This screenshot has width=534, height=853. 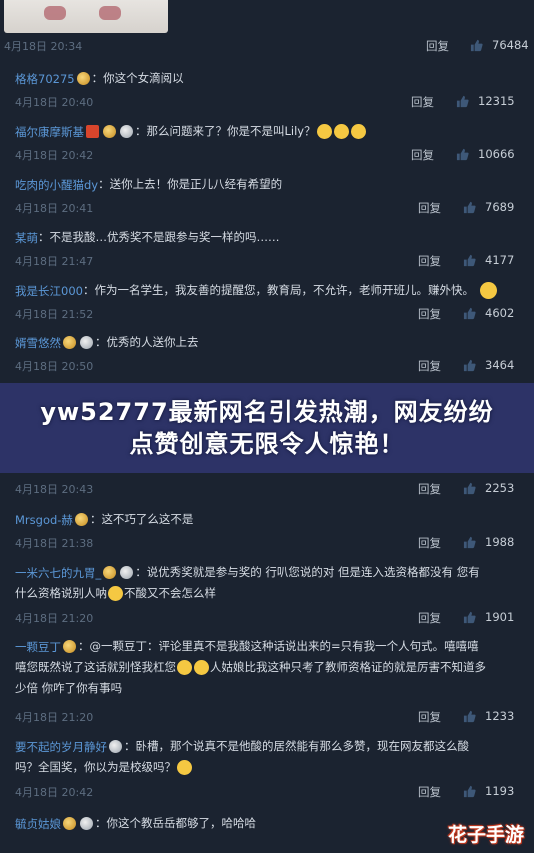 I want to click on comment-body: 婿雪悠然 ：优秀的人送你上去, so click(x=107, y=342).